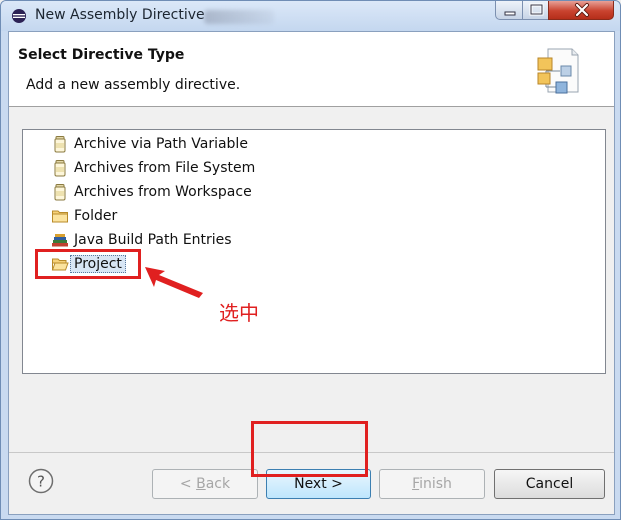  I want to click on title-bar: New Assembly Directive, so click(310, 16).